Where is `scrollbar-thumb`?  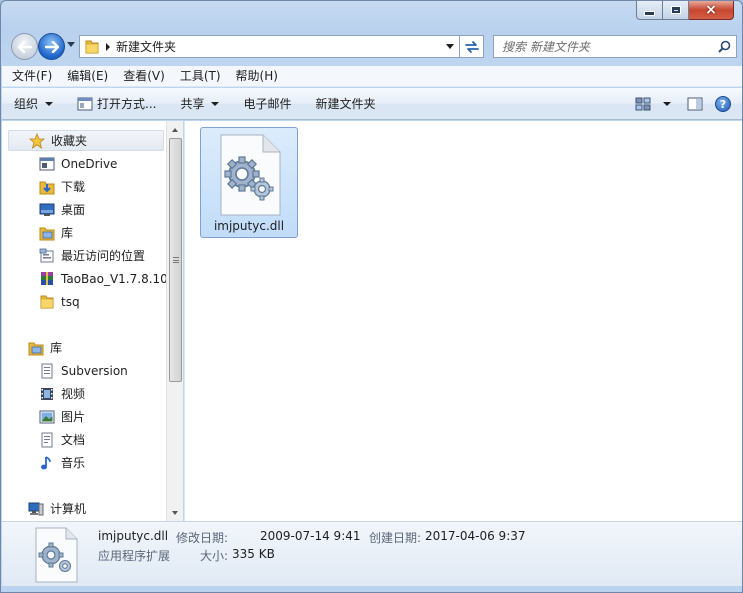
scrollbar-thumb is located at coordinates (175, 260).